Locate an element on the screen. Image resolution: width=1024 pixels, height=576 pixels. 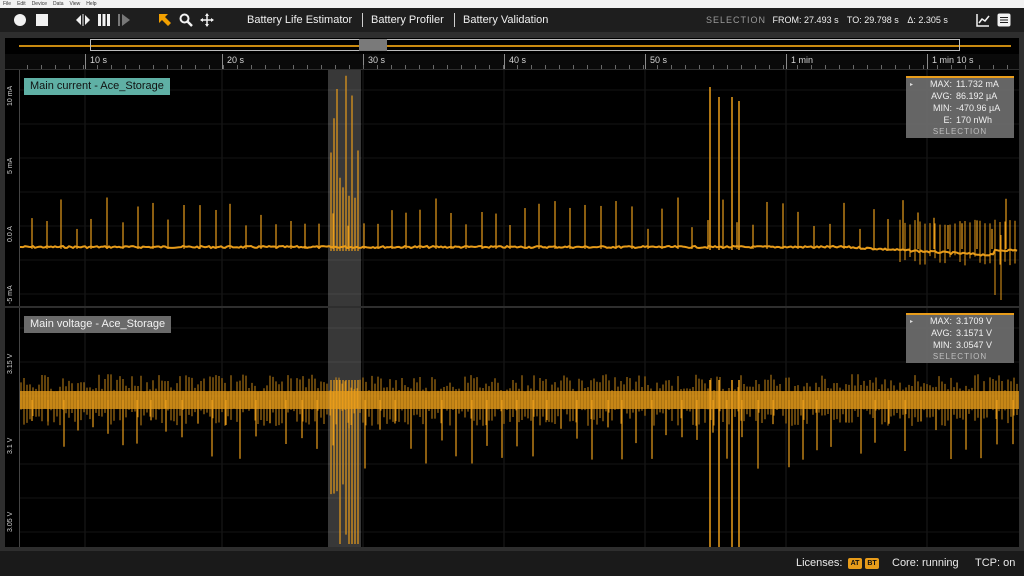
selection-delta-value: 2.305 s is located at coordinates (933, 20).